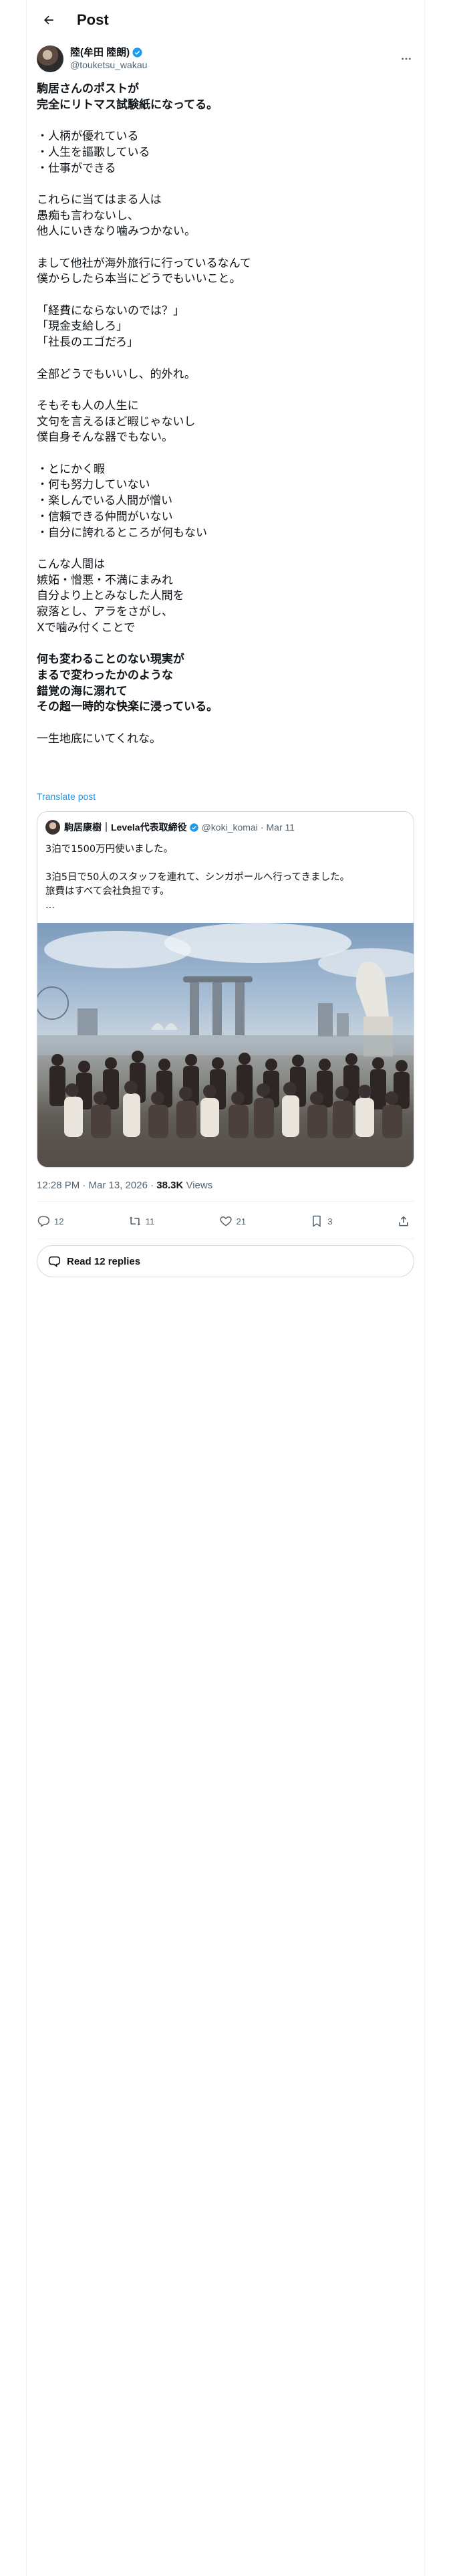  Describe the element at coordinates (110, 660) in the screenshot. I see `post-text-line: 何も変わることのない現実が` at that location.